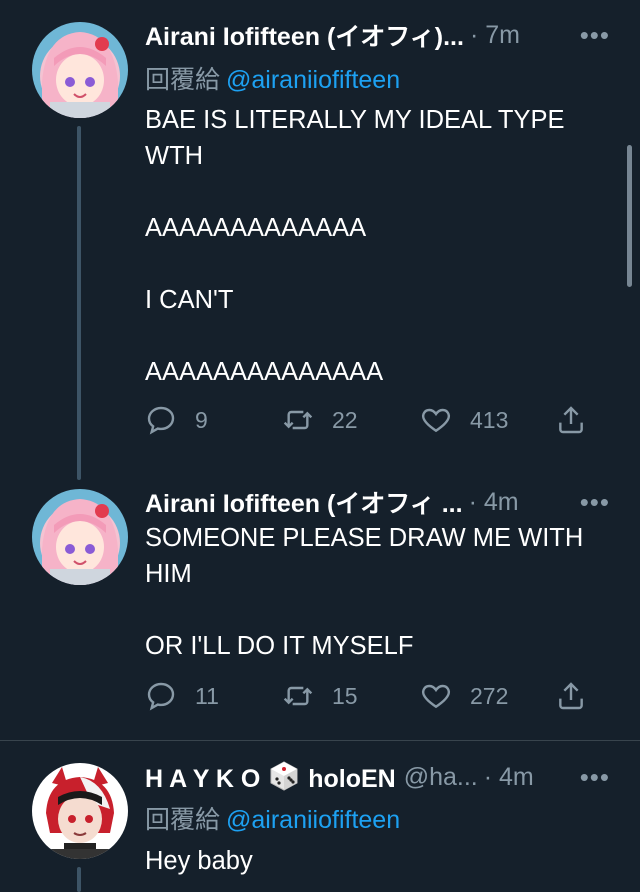  Describe the element at coordinates (182, 696) in the screenshot. I see `reply-button: 11` at that location.